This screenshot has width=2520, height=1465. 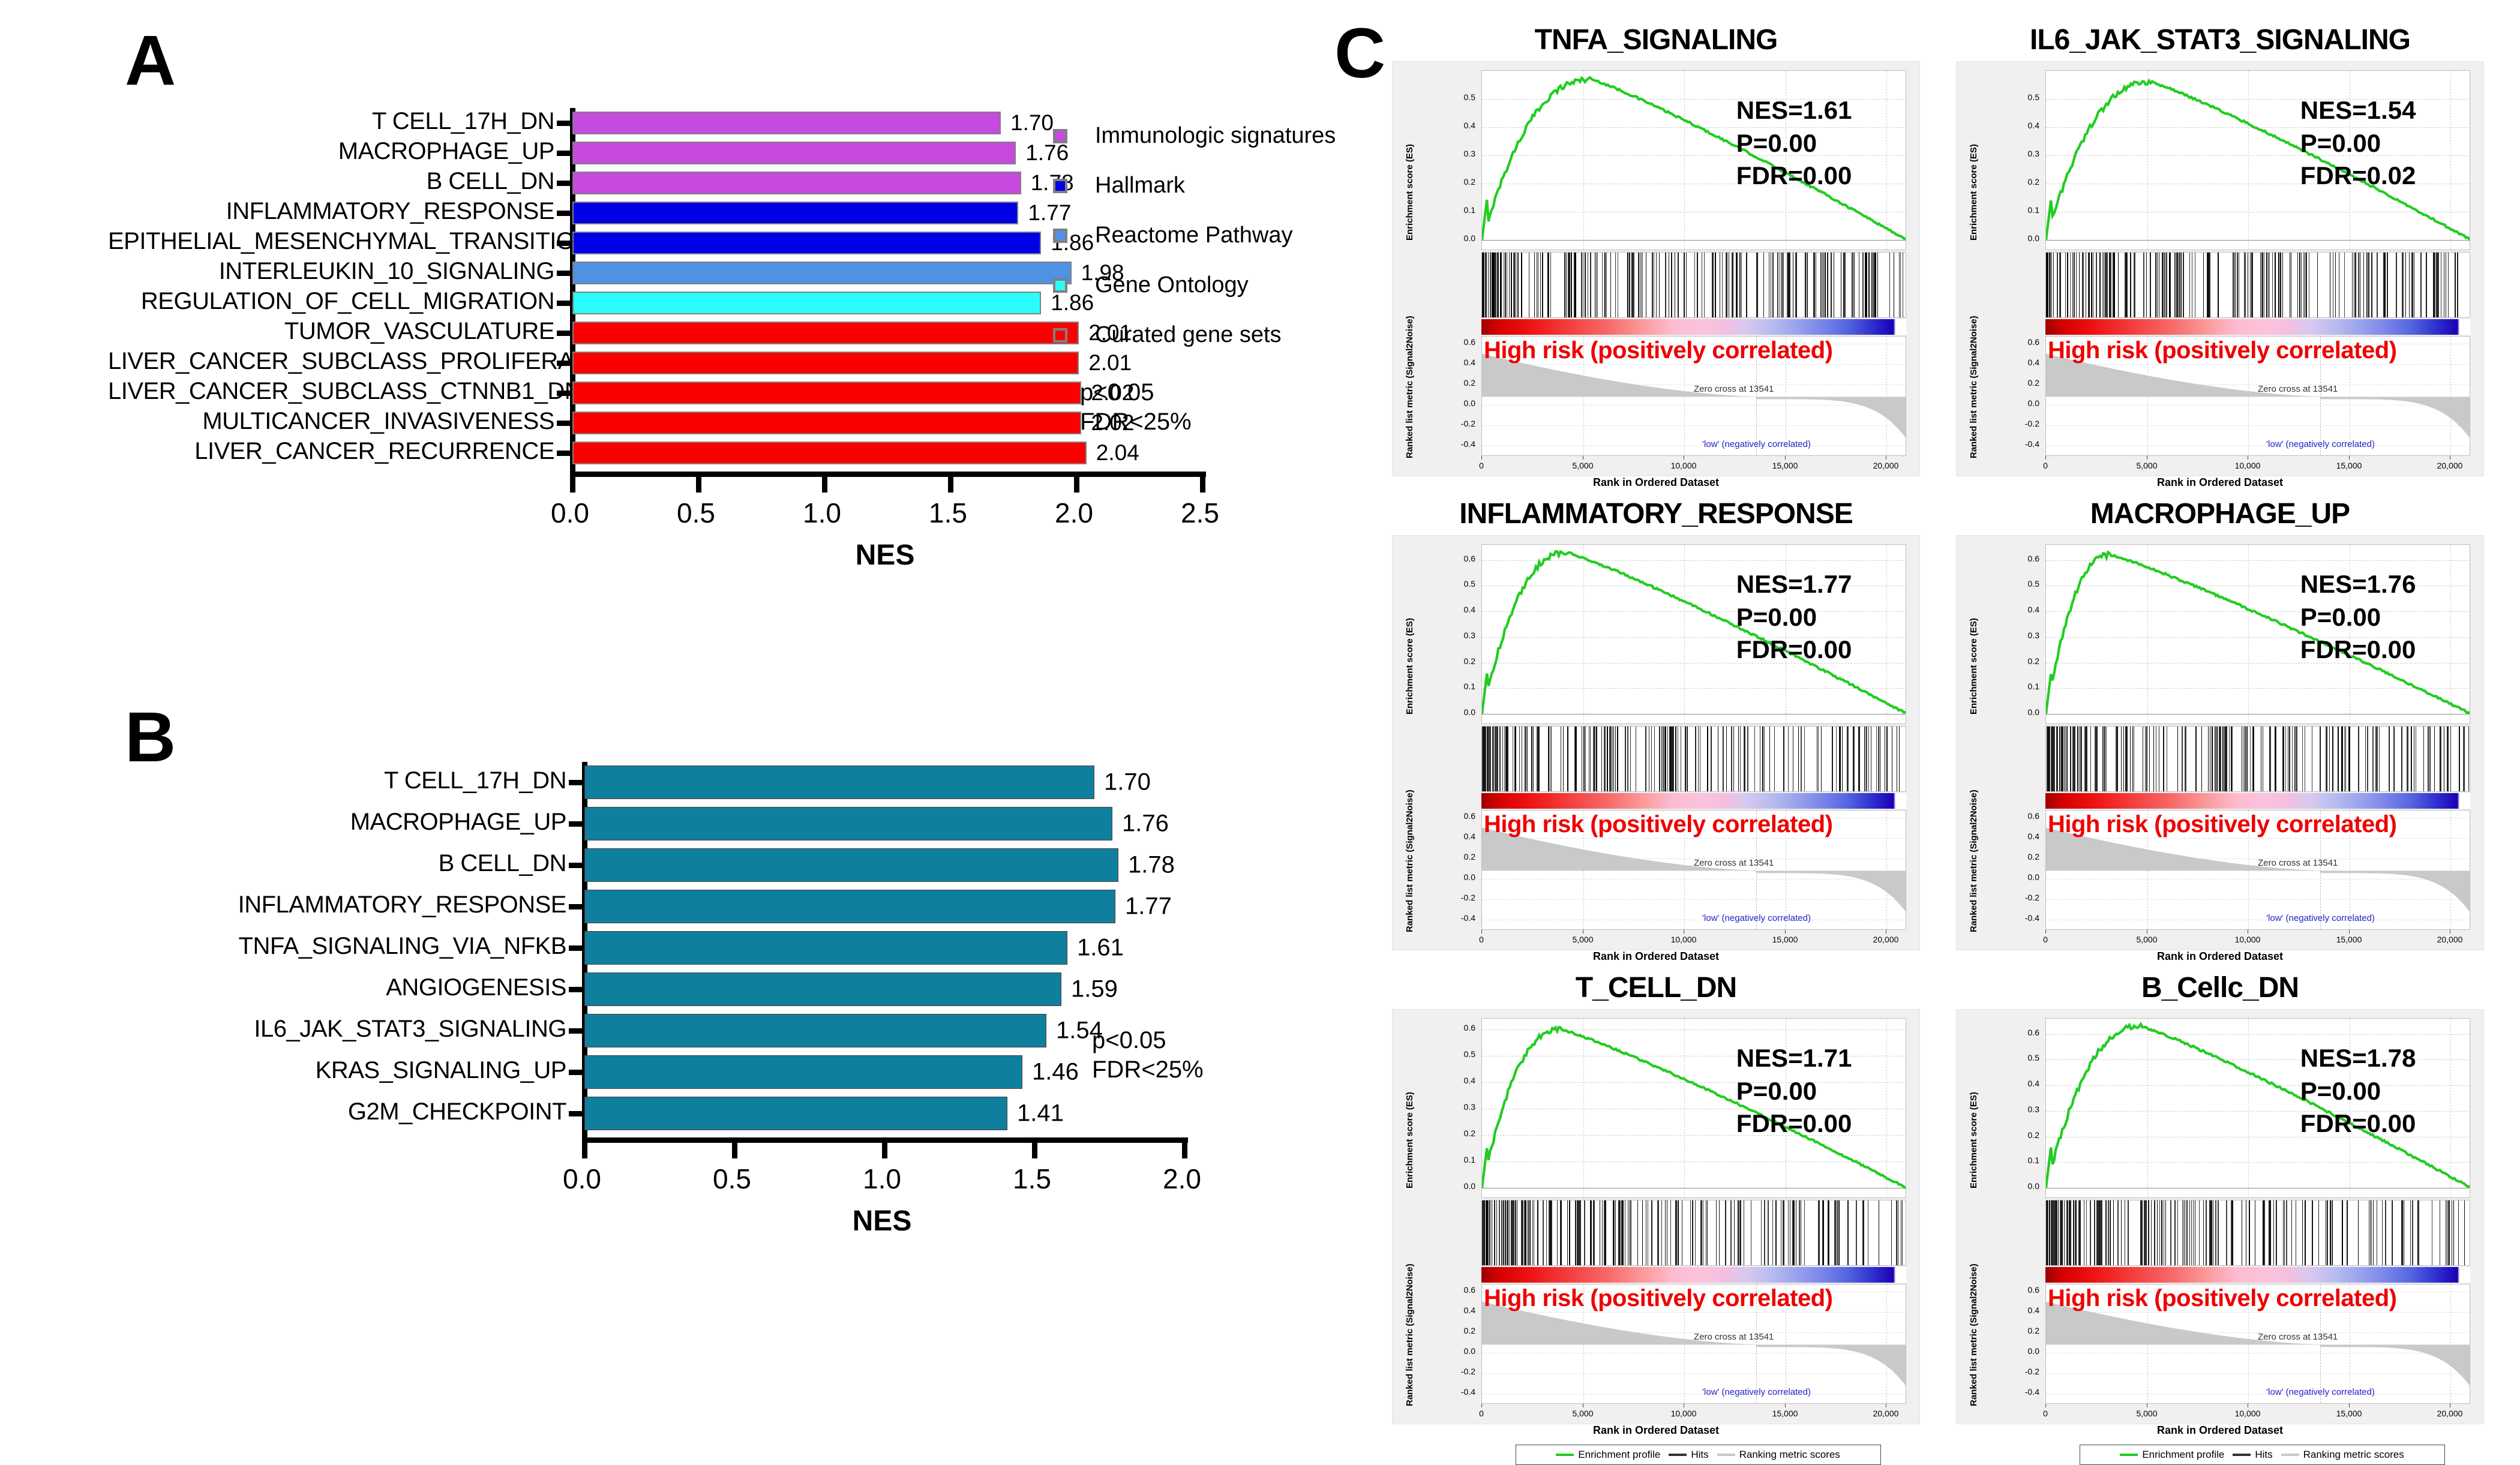 What do you see at coordinates (402, 905) in the screenshot?
I see `category-label: INFLAMMATORY_RESPONSE` at bounding box center [402, 905].